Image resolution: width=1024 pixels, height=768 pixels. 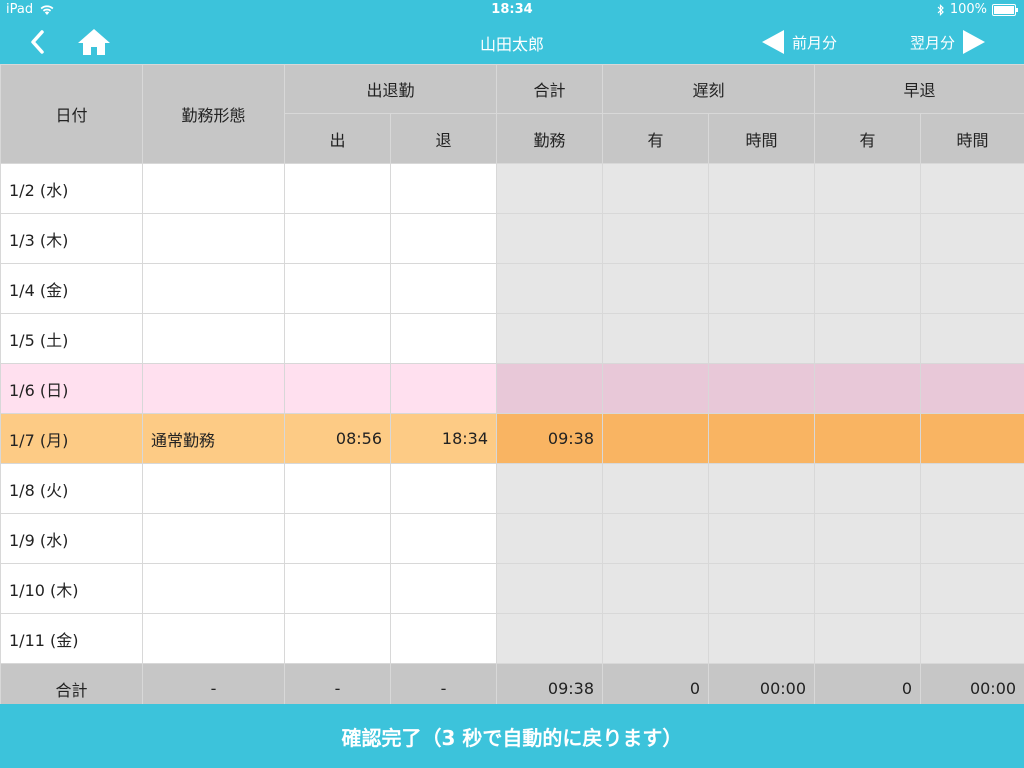 What do you see at coordinates (337, 138) in the screenshot?
I see `header-in: 出` at bounding box center [337, 138].